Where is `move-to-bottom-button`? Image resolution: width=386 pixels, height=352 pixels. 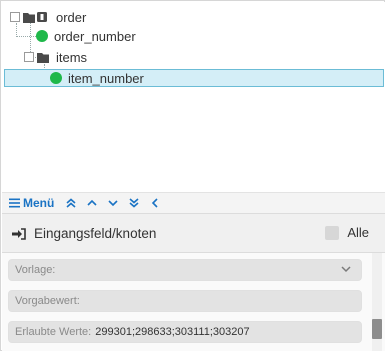 move-to-bottom-button is located at coordinates (134, 203).